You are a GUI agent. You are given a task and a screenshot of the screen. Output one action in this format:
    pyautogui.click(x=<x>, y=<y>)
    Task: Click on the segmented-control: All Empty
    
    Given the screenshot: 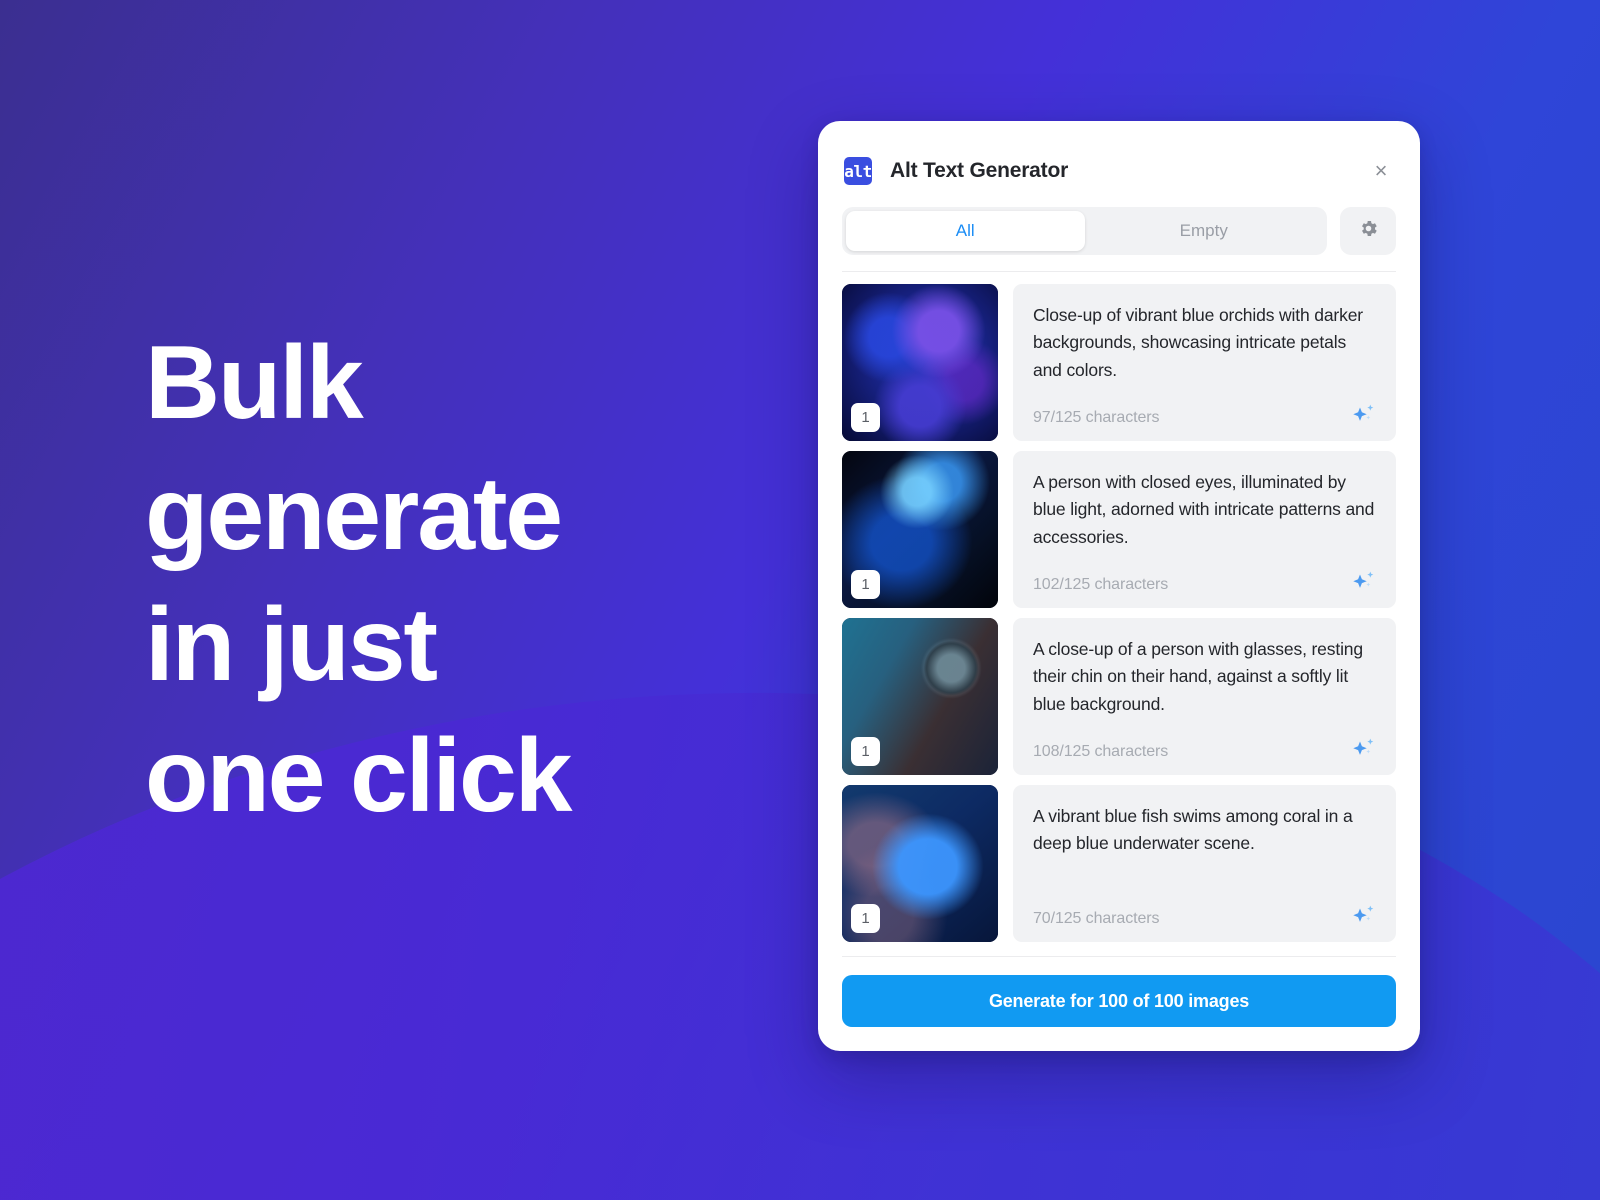 What is the action you would take?
    pyautogui.click(x=1084, y=231)
    